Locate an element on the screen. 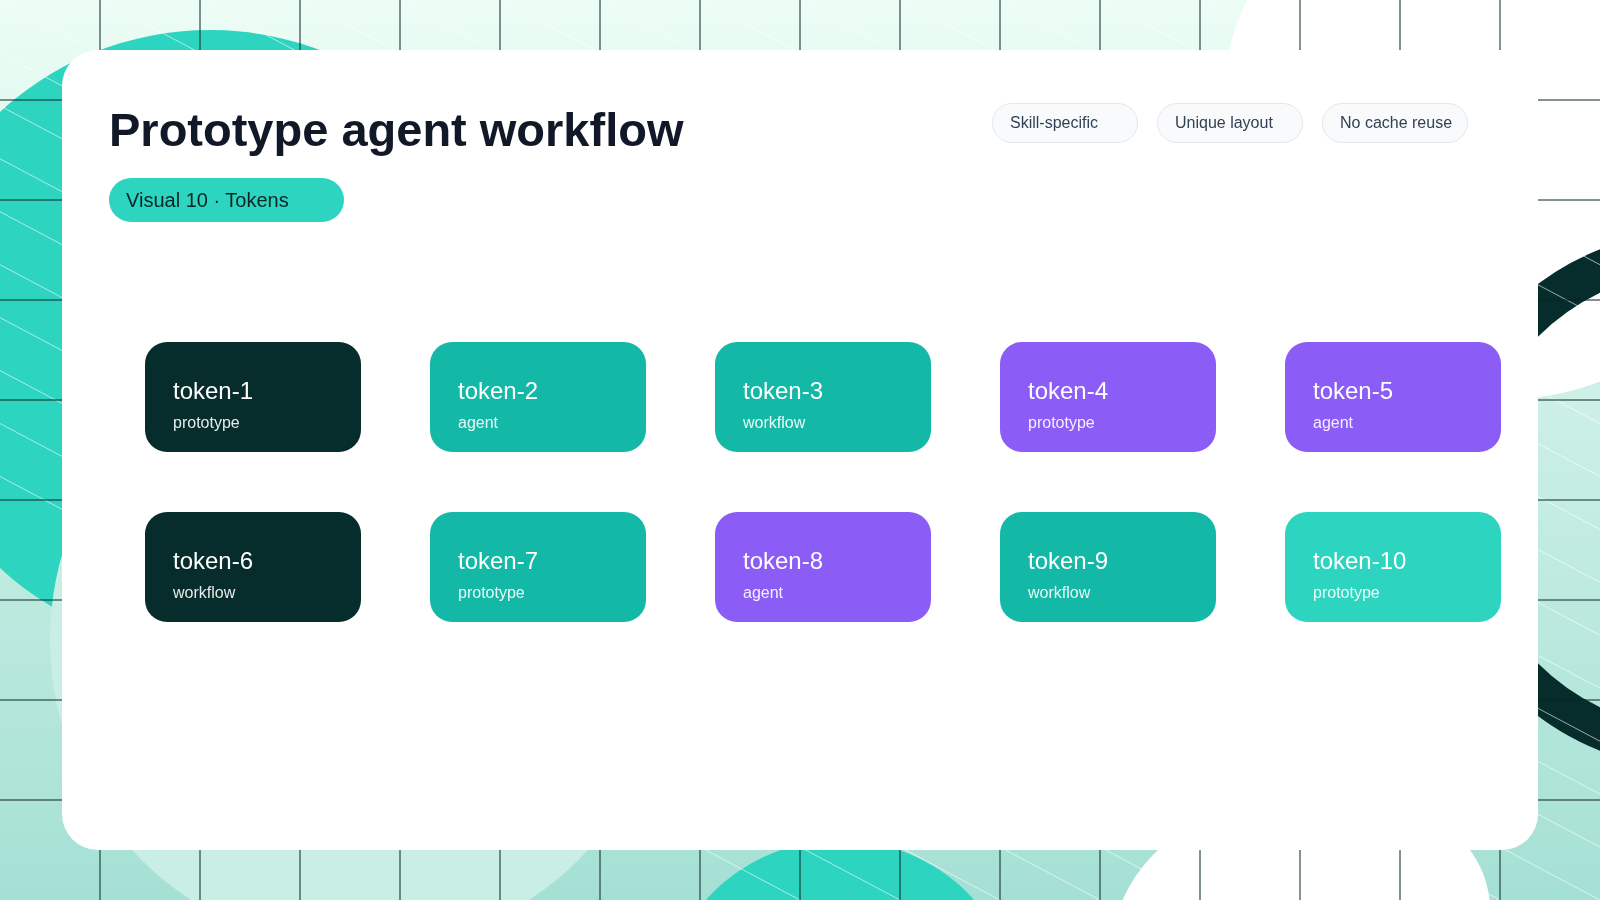 The height and width of the screenshot is (900, 1600). section-badge: Visual 10 · Tokens is located at coordinates (226, 200).